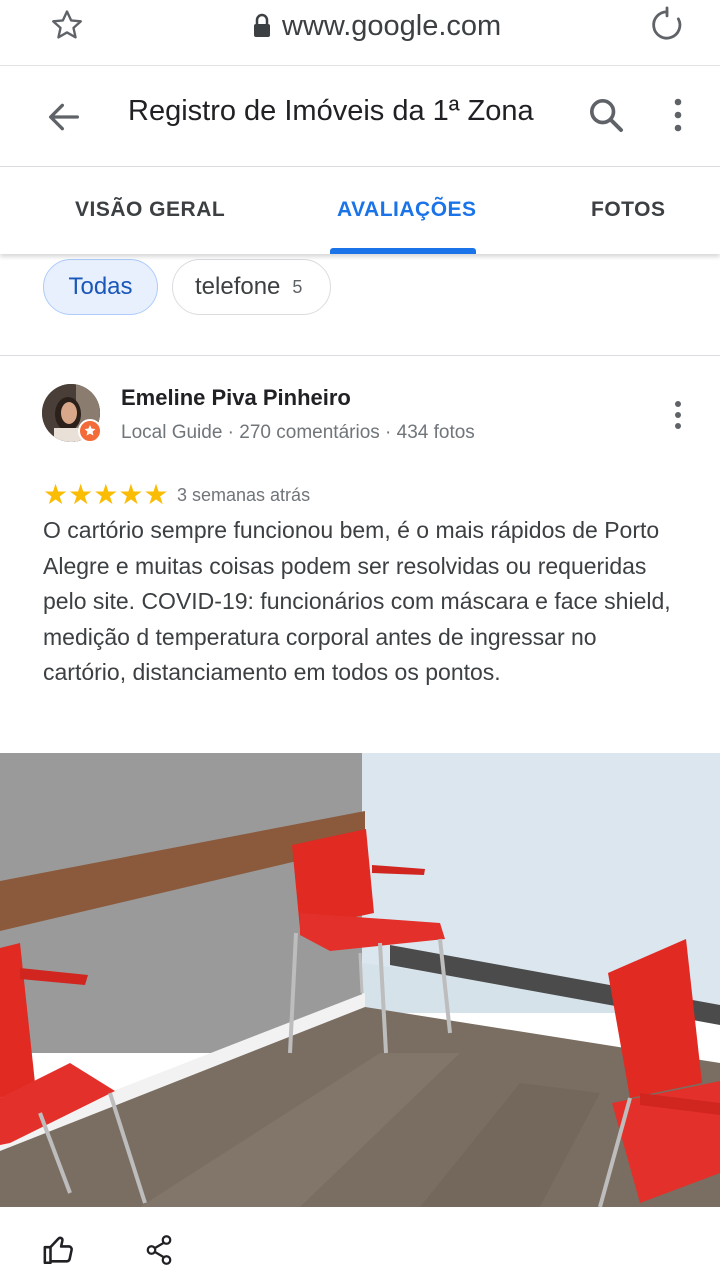 The height and width of the screenshot is (1280, 720). Describe the element at coordinates (403, 251) in the screenshot. I see `active-tab-indicator` at that location.